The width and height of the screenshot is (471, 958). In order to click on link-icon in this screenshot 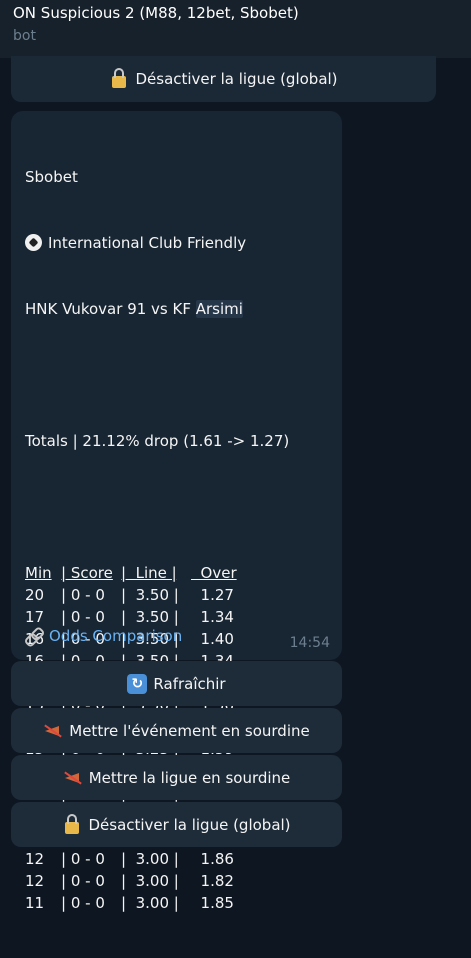, I will do `click(34, 636)`.